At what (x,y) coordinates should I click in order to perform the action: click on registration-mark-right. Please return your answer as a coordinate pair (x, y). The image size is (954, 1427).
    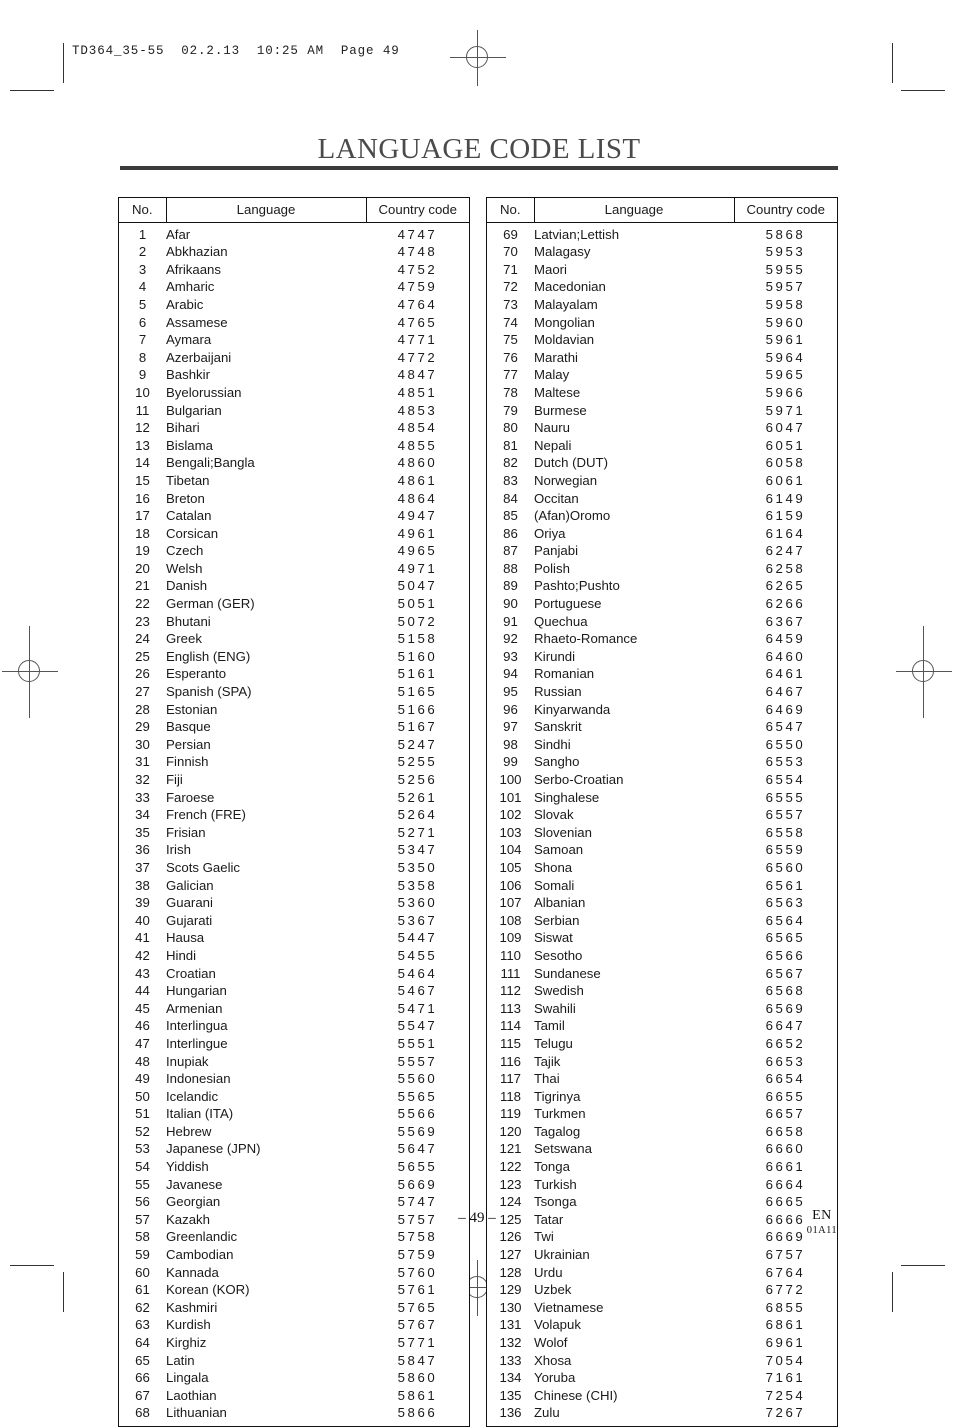
    Looking at the image, I should click on (924, 672).